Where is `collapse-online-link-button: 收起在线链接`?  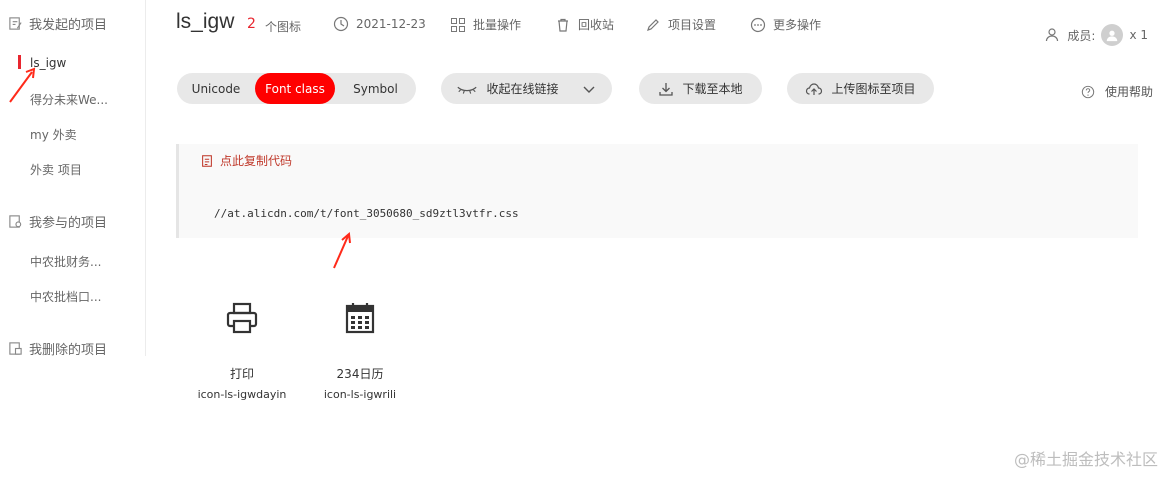
collapse-online-link-button: 收起在线链接 is located at coordinates (526, 88).